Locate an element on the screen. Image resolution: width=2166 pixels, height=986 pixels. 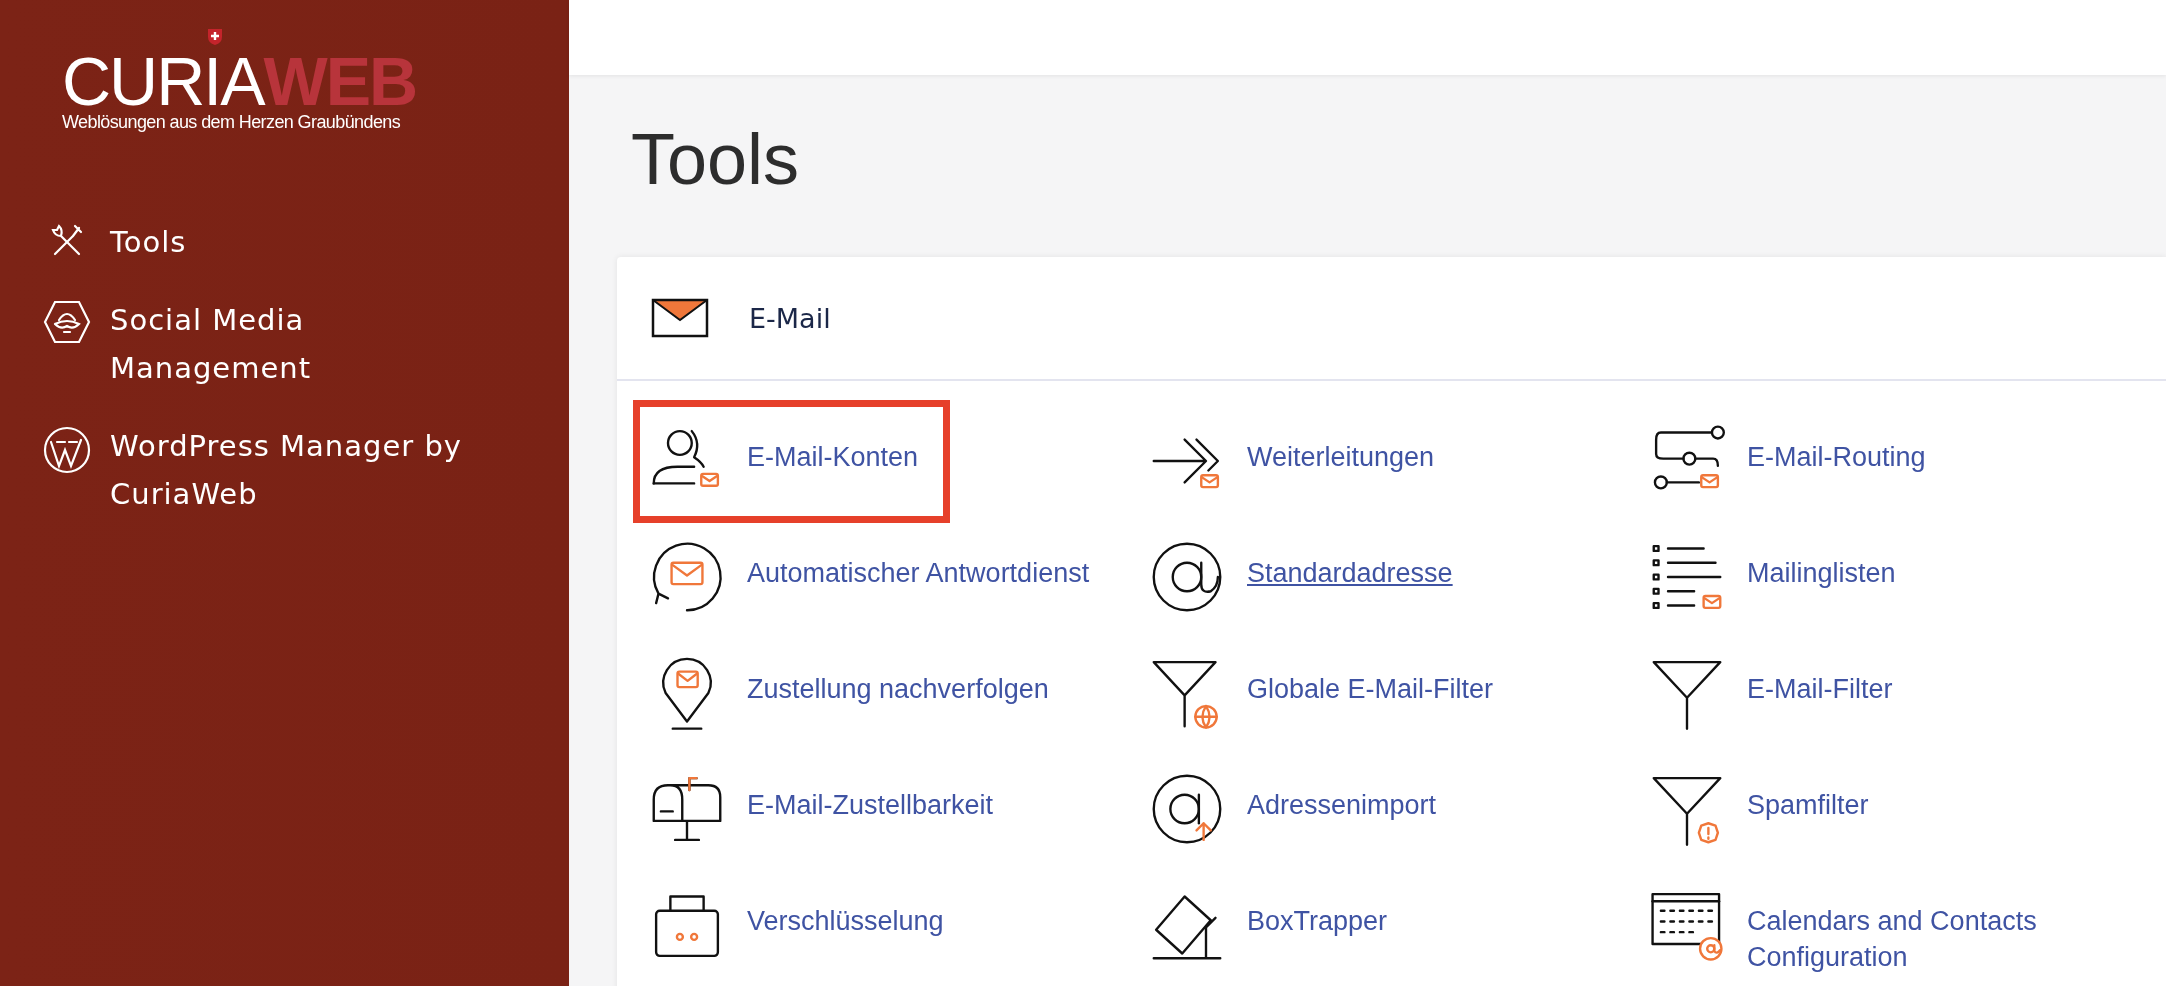
tool-link: Spamfilter is located at coordinates (1808, 805).